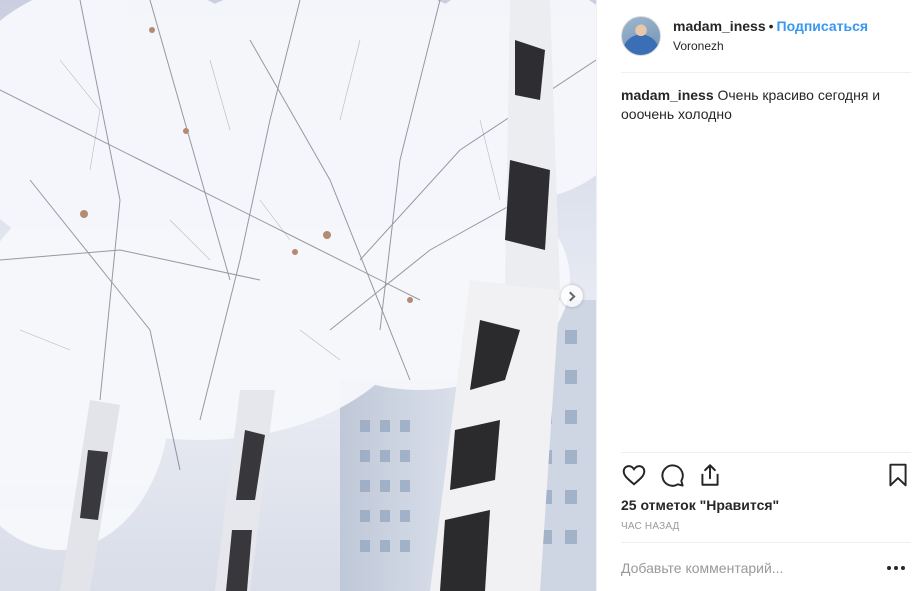 The height and width of the screenshot is (591, 924). Describe the element at coordinates (641, 36) in the screenshot. I see `avatar` at that location.